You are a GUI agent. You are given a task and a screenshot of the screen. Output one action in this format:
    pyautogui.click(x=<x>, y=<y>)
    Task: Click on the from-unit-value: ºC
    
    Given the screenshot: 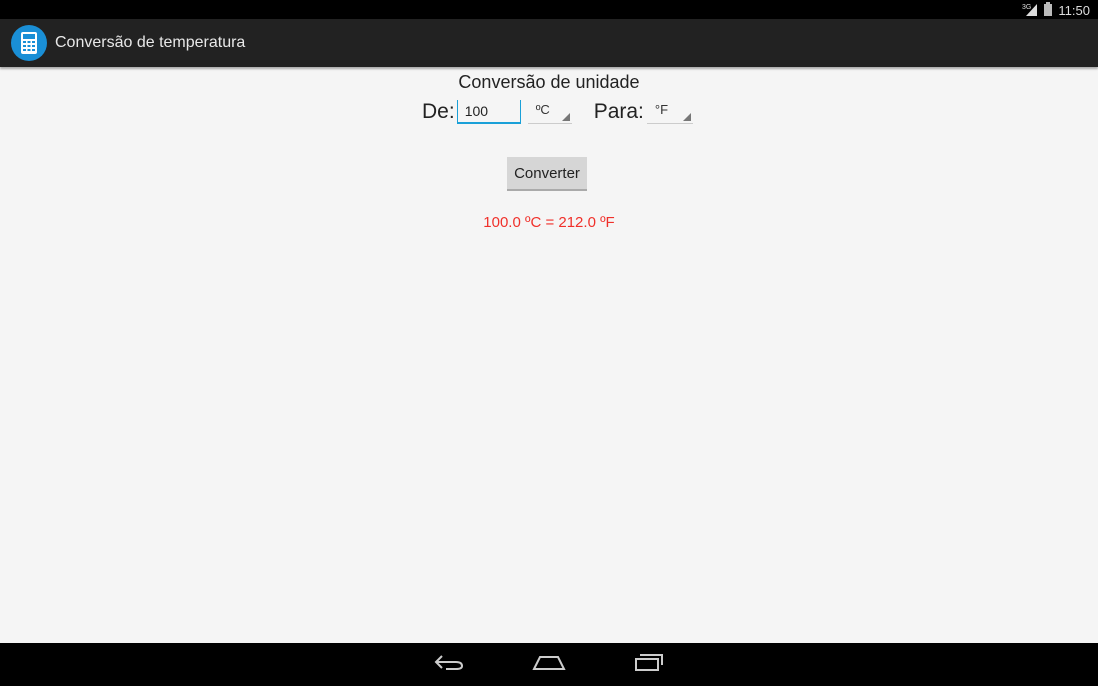 What is the action you would take?
    pyautogui.click(x=542, y=109)
    